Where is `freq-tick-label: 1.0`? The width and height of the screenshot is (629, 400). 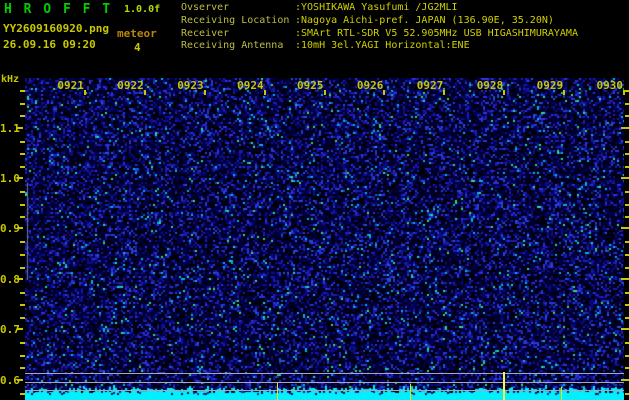 freq-tick-label: 1.0 is located at coordinates (10, 178).